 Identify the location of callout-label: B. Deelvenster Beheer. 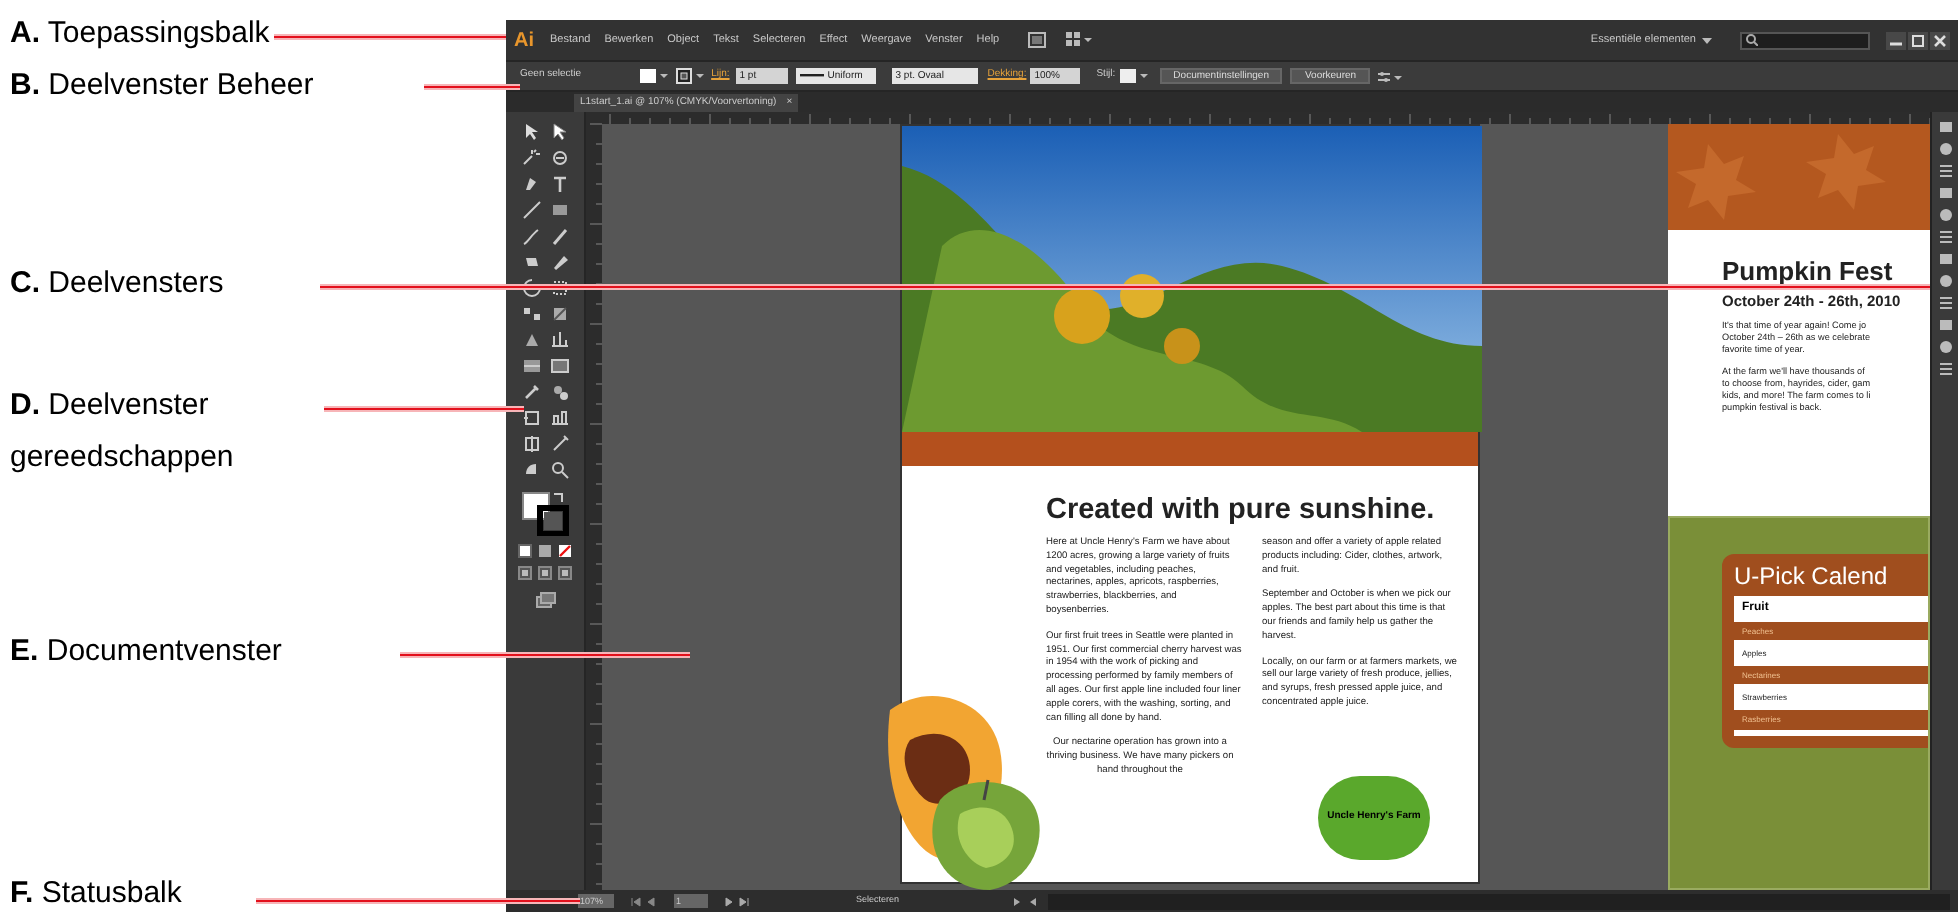
(162, 86).